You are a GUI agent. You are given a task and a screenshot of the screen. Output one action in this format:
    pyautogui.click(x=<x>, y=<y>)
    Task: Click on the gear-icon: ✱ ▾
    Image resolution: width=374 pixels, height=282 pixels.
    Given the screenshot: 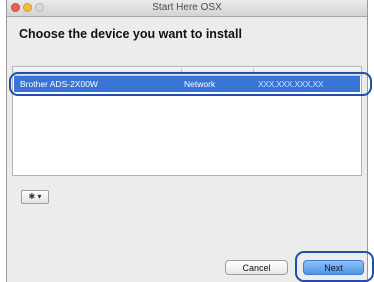 What is the action you would take?
    pyautogui.click(x=35, y=196)
    